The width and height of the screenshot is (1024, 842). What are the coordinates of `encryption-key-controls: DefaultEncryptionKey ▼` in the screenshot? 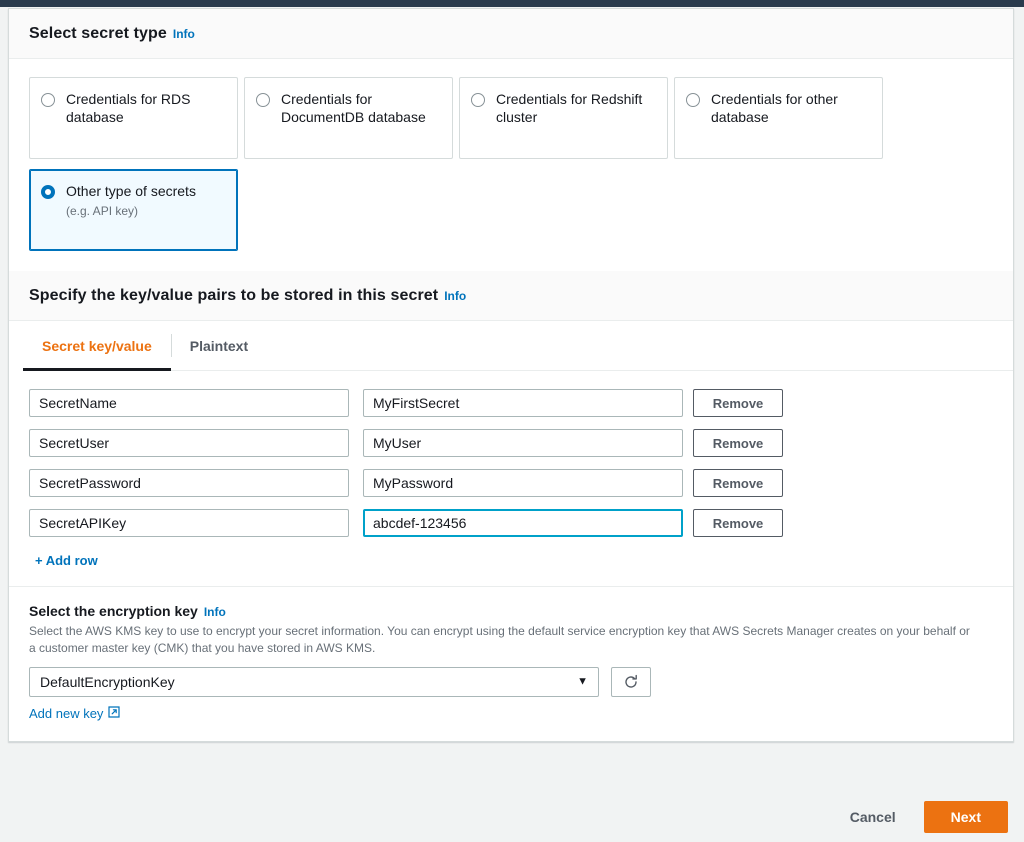 It's located at (511, 682).